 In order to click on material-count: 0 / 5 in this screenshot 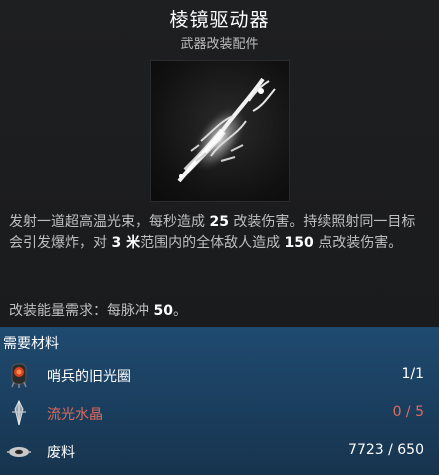, I will do `click(408, 412)`.